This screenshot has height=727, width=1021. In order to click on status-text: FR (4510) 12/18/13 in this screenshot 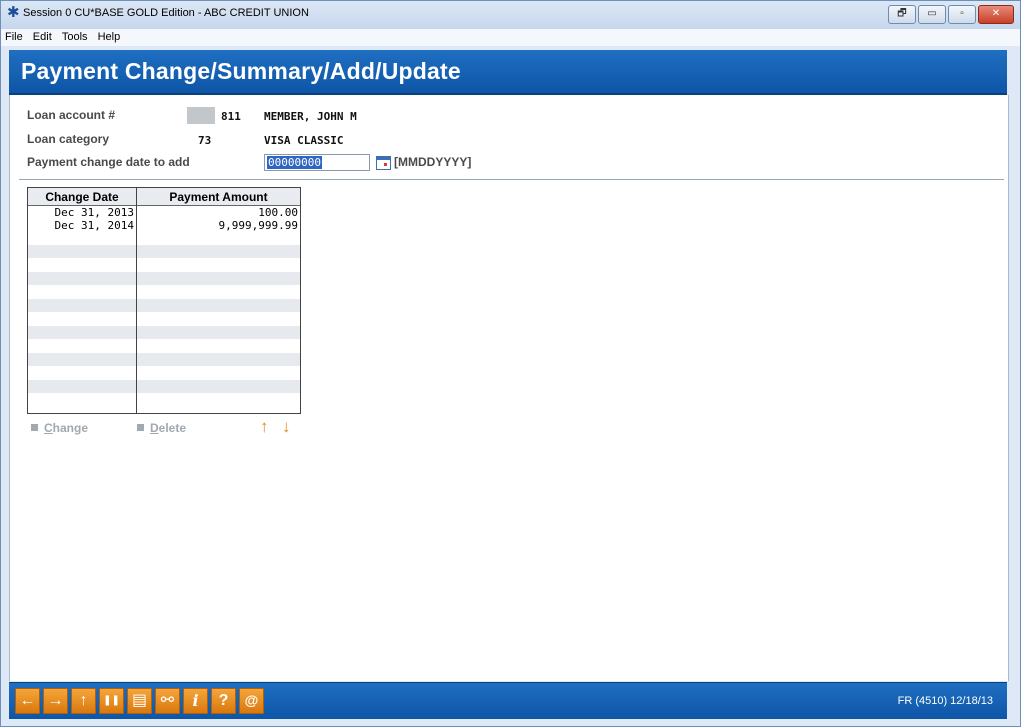, I will do `click(945, 701)`.